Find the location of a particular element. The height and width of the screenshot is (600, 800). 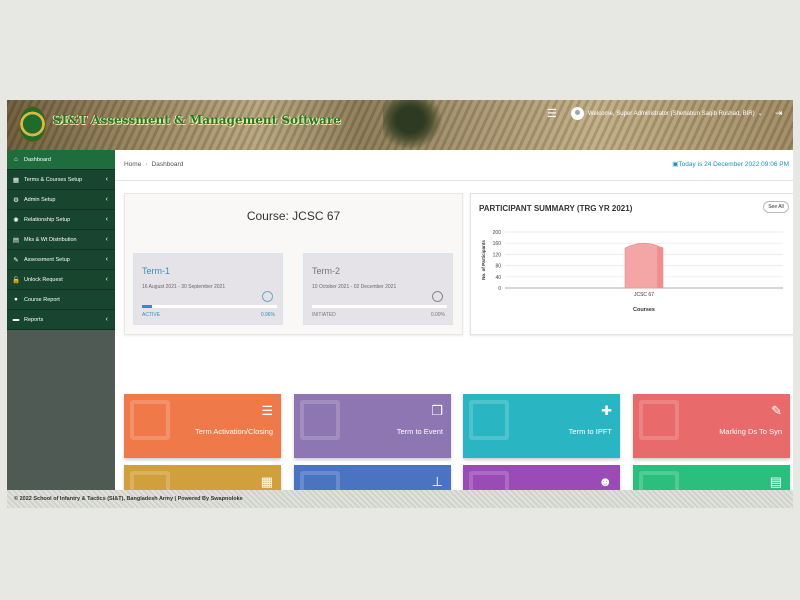

term-percent: 0.00% is located at coordinates (437, 315).